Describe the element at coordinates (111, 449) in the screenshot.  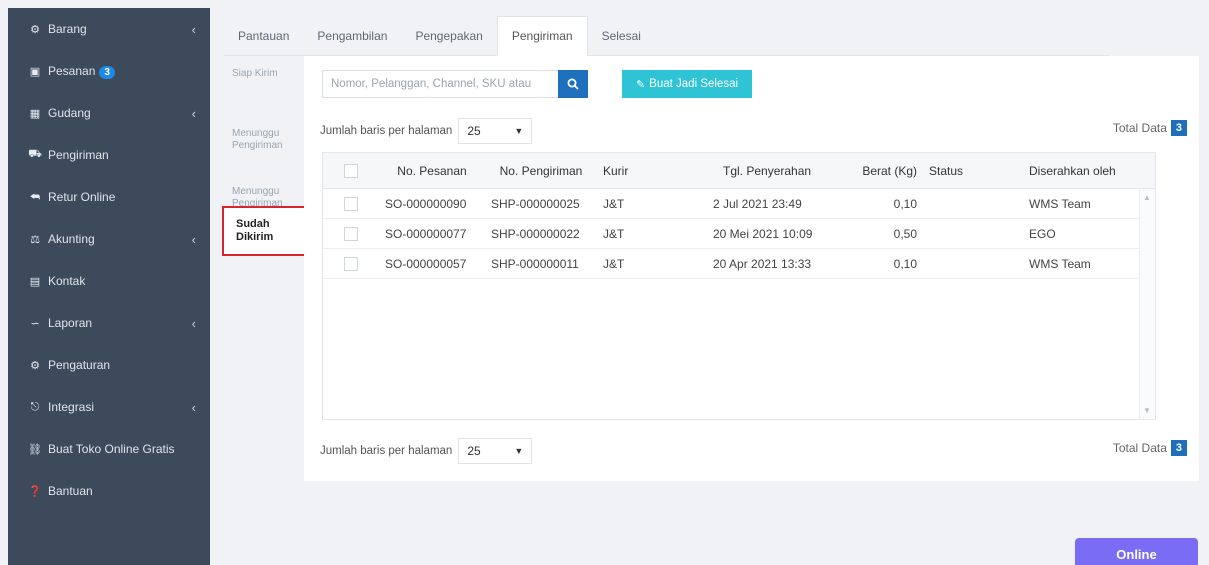
I see `sidebar-item-label: Buat Toko Online Gratis` at that location.